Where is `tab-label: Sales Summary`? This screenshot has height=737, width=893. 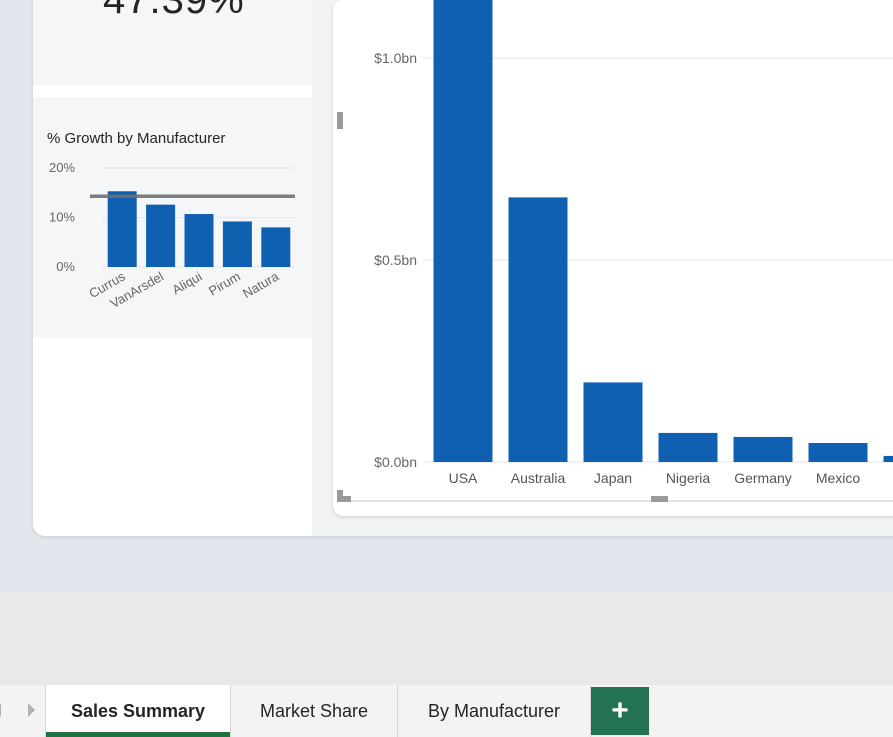 tab-label: Sales Summary is located at coordinates (138, 710).